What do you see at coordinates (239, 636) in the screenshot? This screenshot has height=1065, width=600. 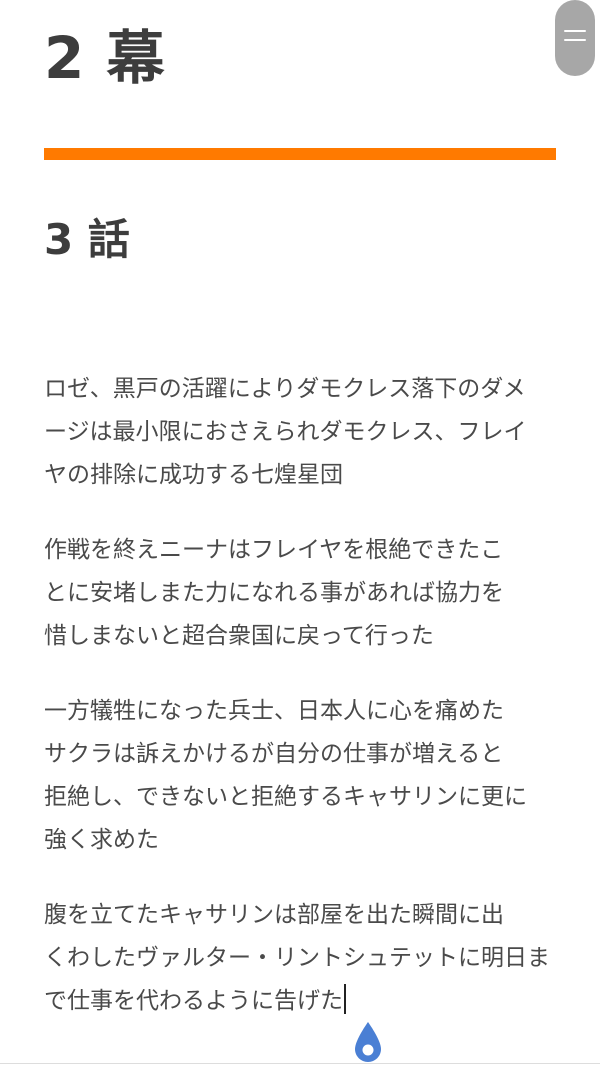 I see `text-line: 惜しまないと超合衆国に戻って行った` at bounding box center [239, 636].